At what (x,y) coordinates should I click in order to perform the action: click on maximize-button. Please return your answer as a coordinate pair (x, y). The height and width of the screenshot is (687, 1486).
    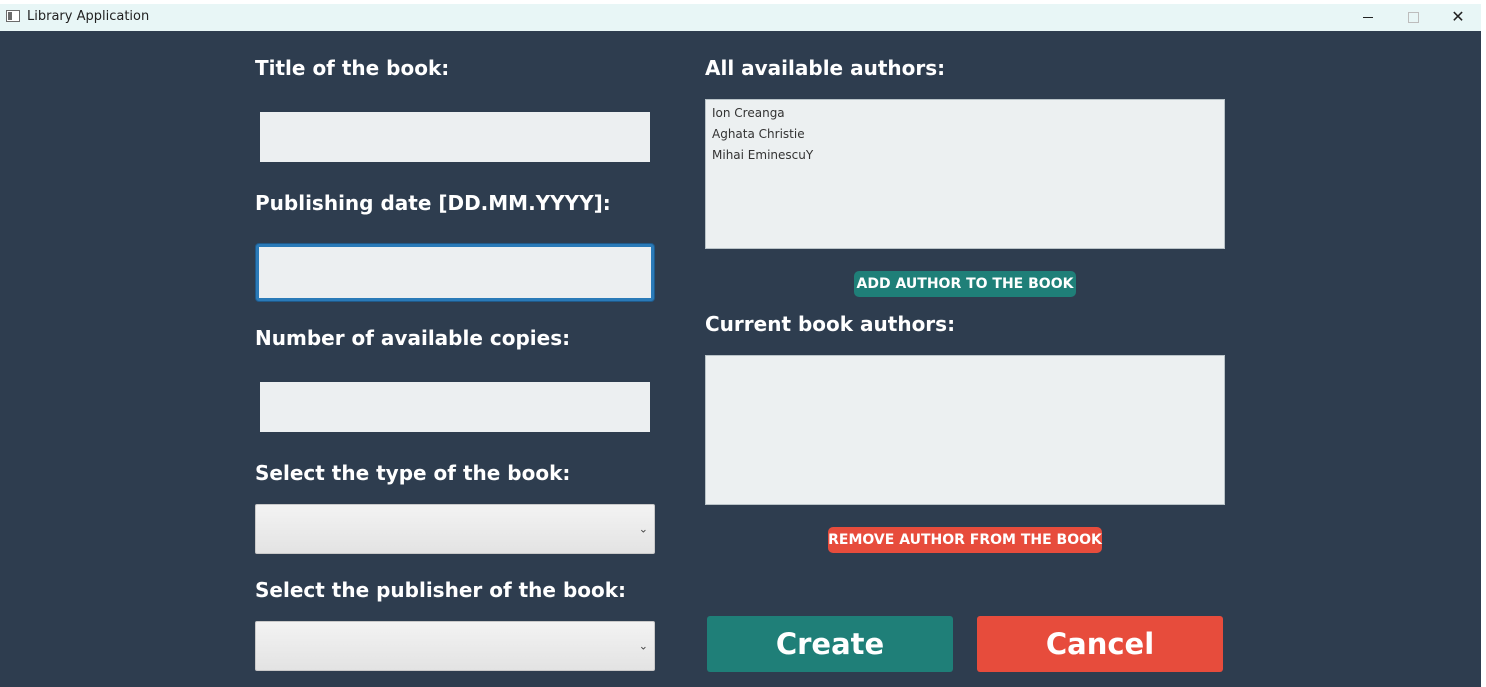
    Looking at the image, I should click on (1413, 17).